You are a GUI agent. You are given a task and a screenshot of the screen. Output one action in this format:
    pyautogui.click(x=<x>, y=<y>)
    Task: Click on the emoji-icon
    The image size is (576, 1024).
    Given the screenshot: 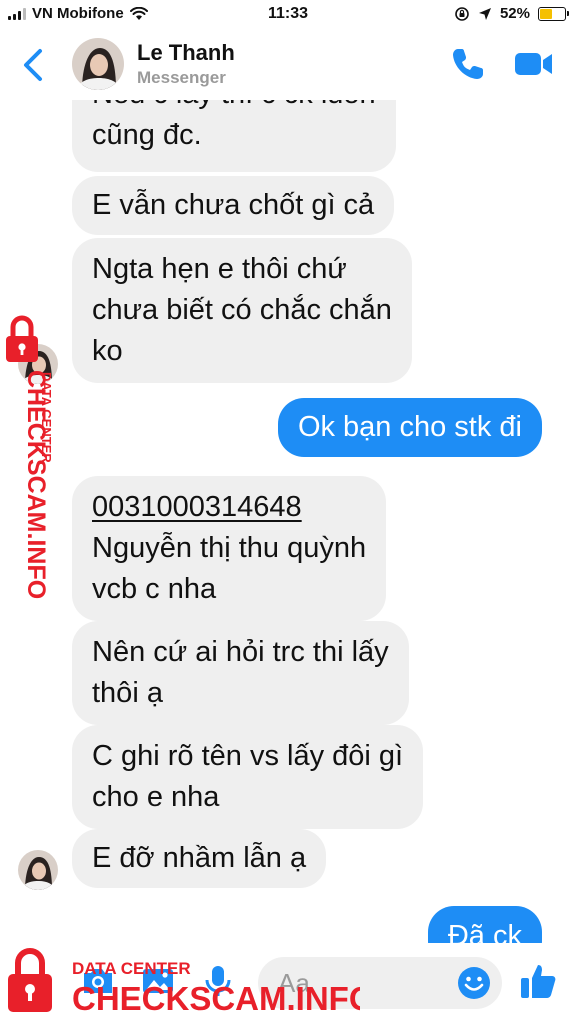 What is the action you would take?
    pyautogui.click(x=474, y=983)
    